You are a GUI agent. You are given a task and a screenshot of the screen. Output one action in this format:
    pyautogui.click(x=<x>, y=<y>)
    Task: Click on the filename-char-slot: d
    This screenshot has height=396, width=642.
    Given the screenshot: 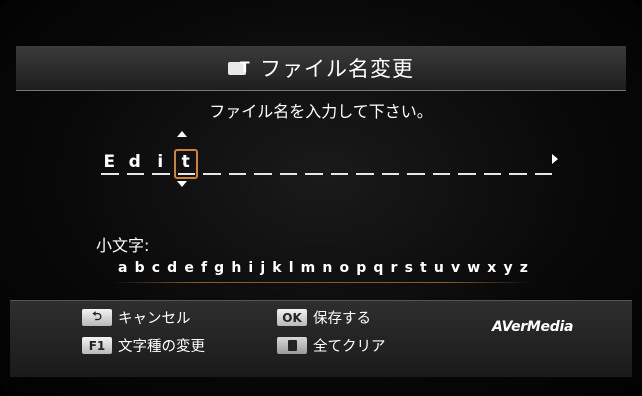 What is the action you would take?
    pyautogui.click(x=135, y=164)
    